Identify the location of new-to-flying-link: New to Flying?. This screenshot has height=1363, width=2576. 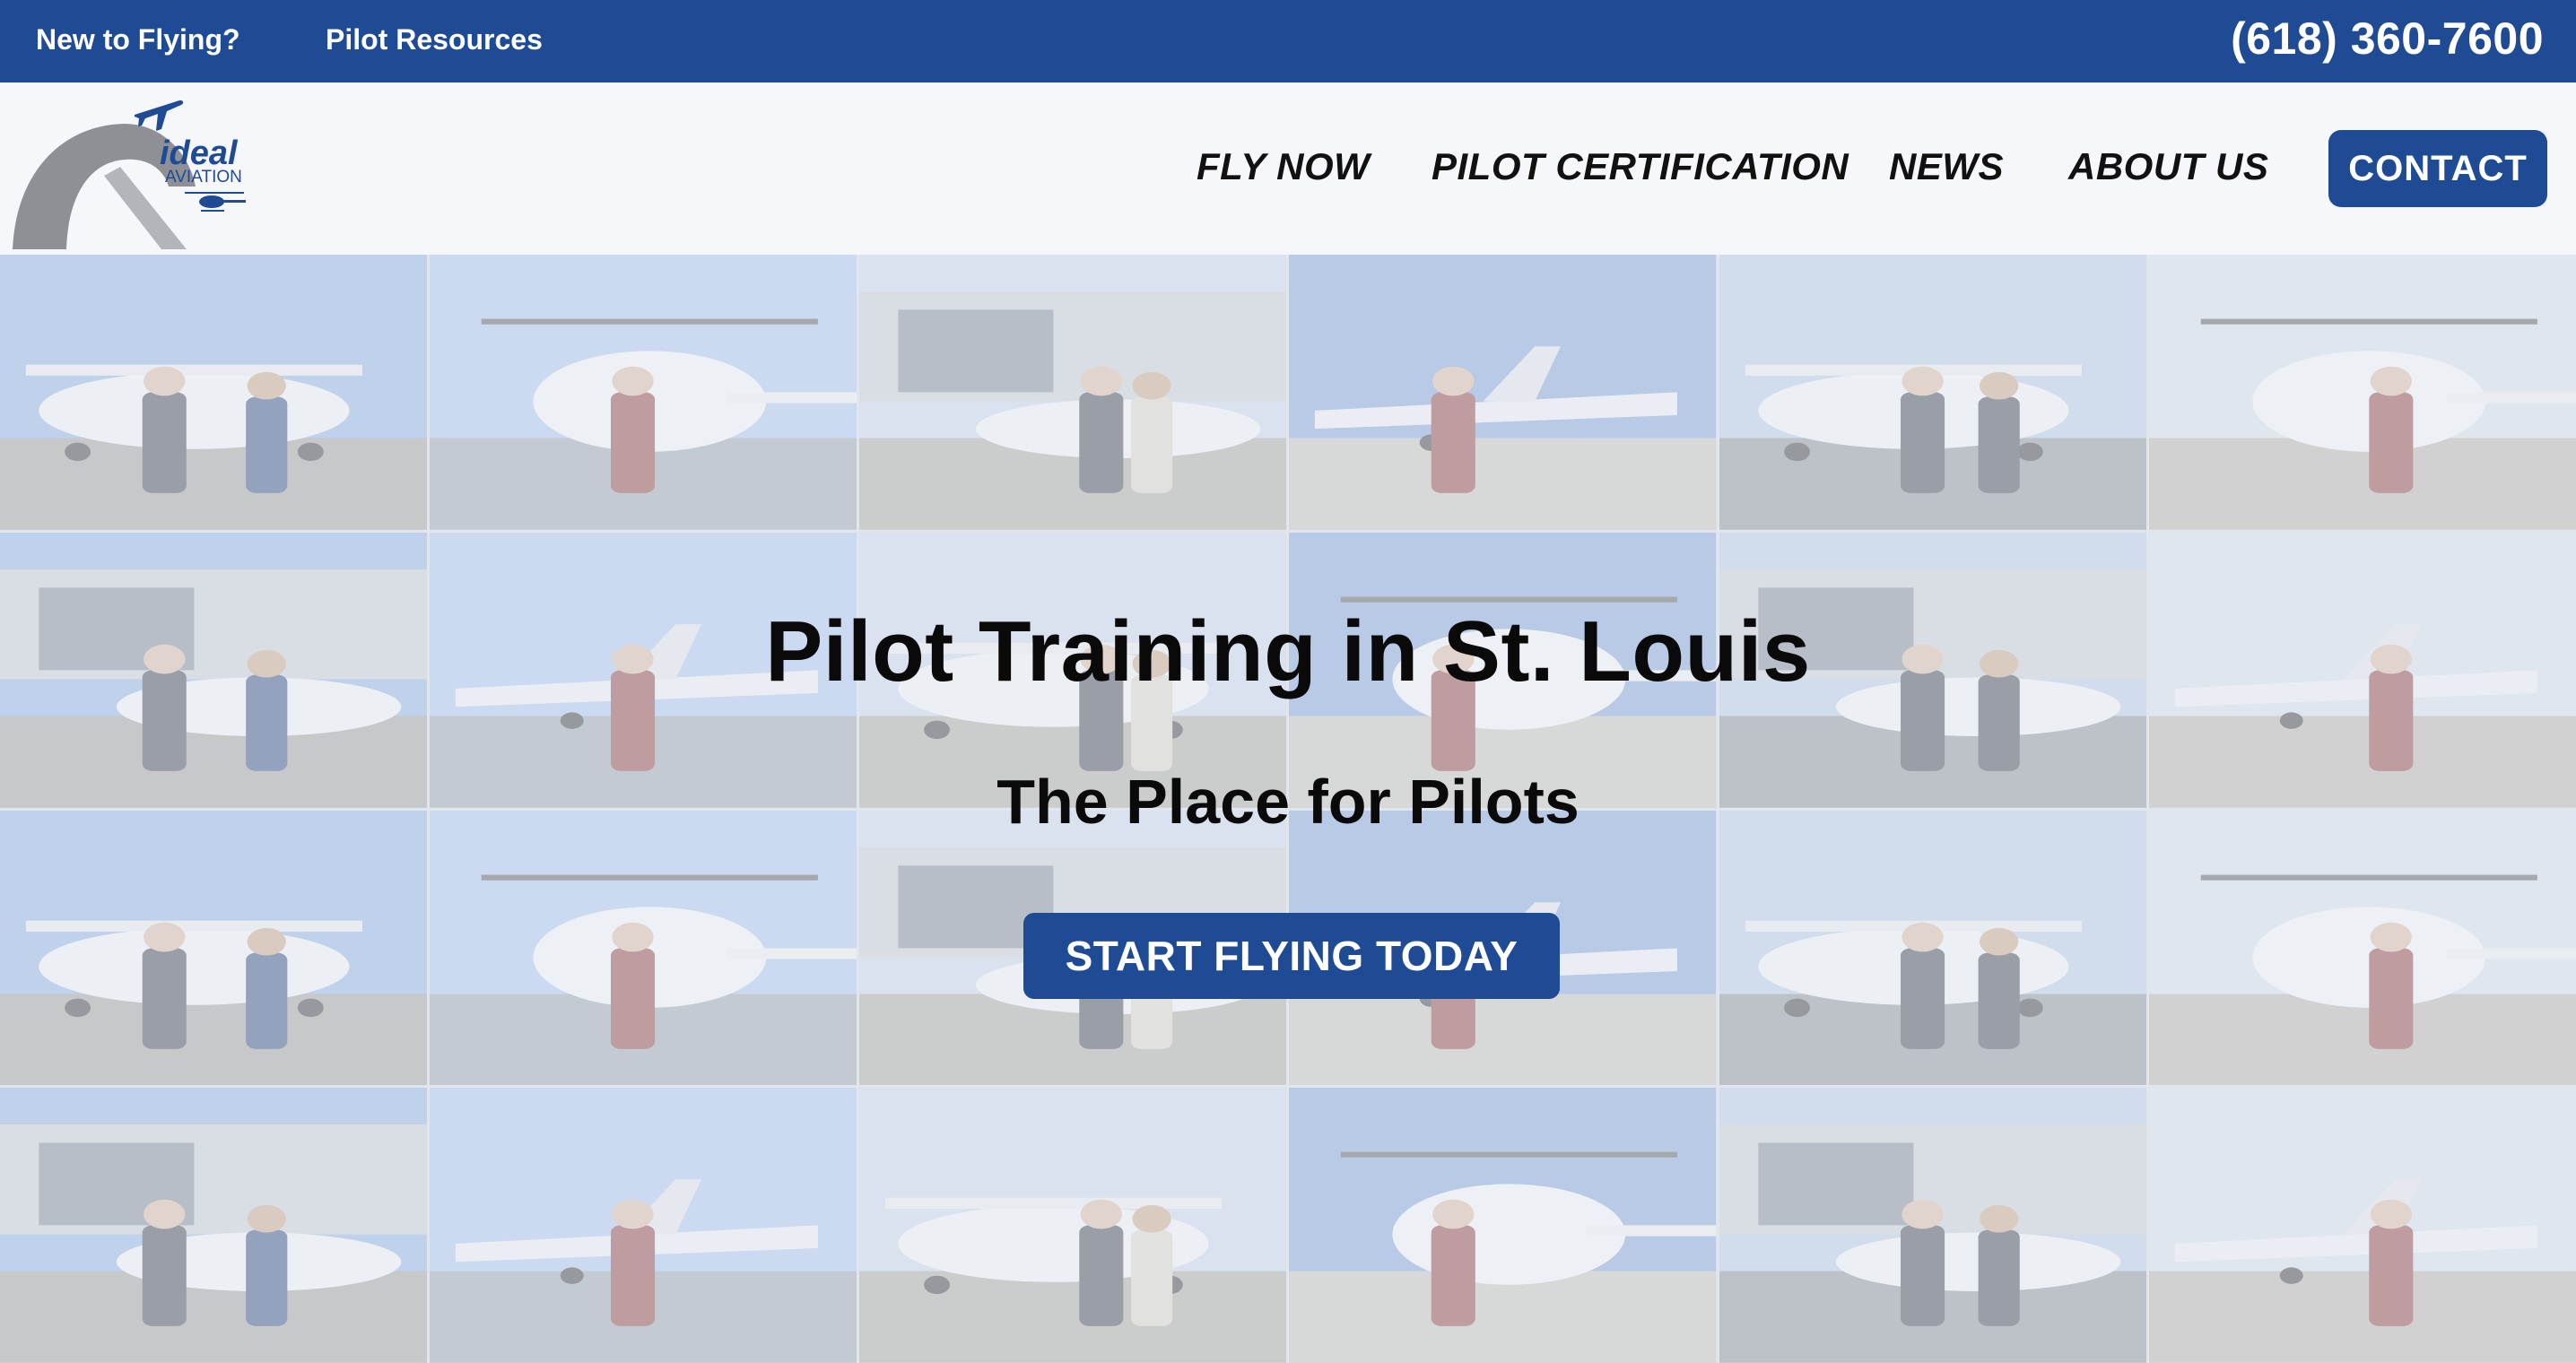
(138, 39).